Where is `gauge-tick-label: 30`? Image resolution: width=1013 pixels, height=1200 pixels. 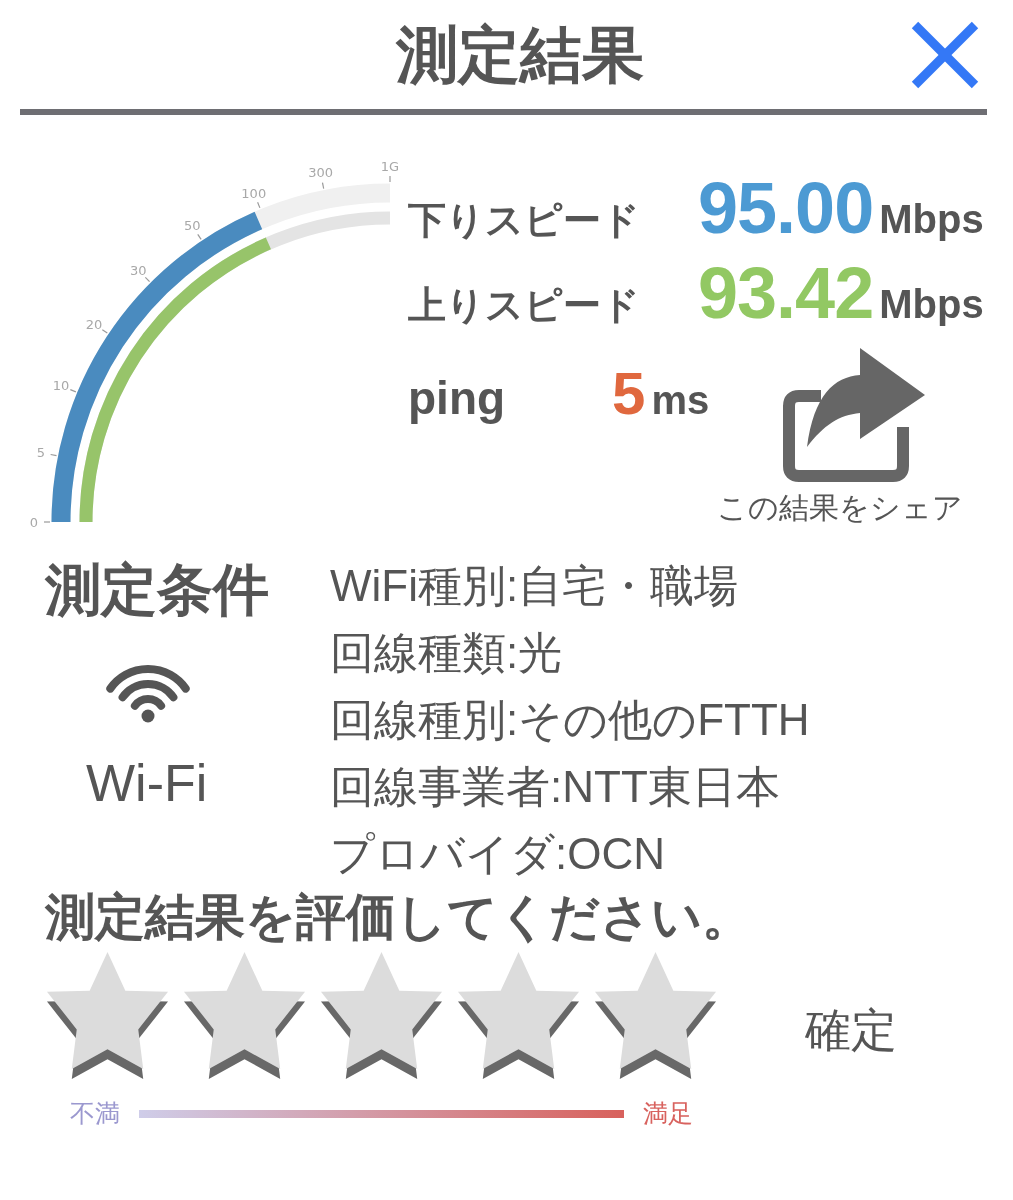
gauge-tick-label: 30 is located at coordinates (138, 270).